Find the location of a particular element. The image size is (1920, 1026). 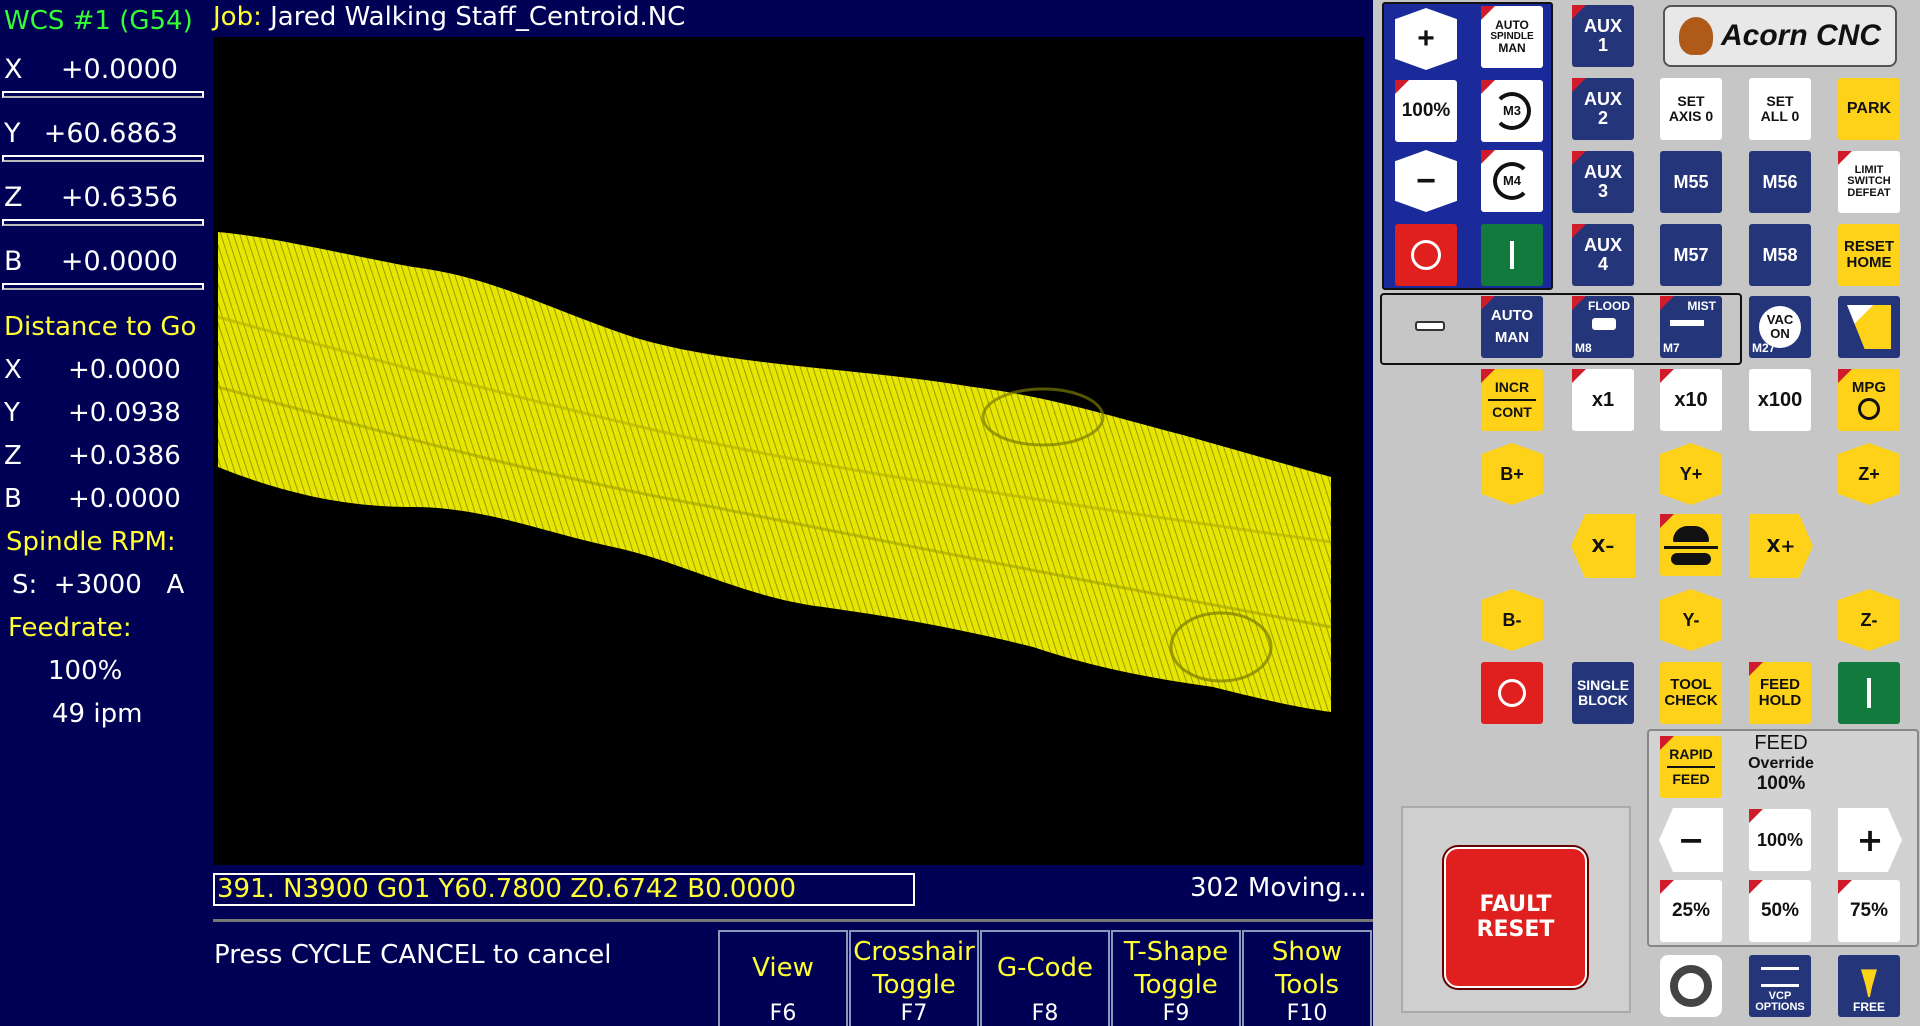

set-all-zero-button: SET ALL 0 is located at coordinates (1780, 109).